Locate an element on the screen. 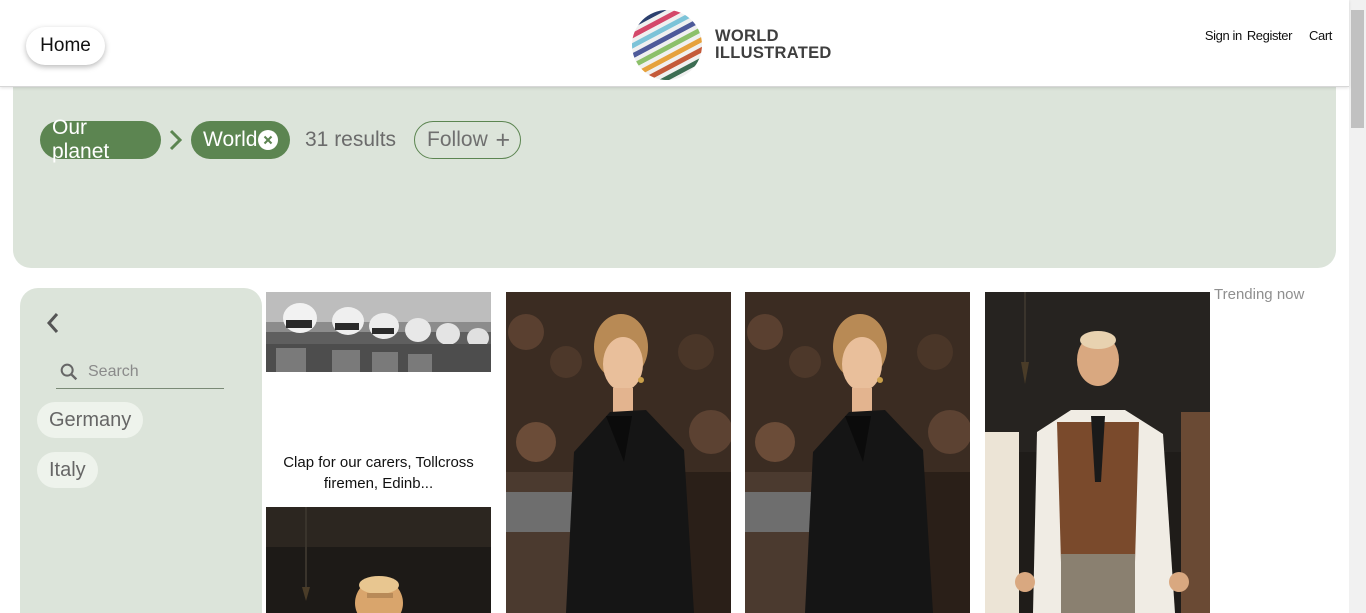 The width and height of the screenshot is (1366, 613). photo-man-on-stage is located at coordinates (1097, 452).